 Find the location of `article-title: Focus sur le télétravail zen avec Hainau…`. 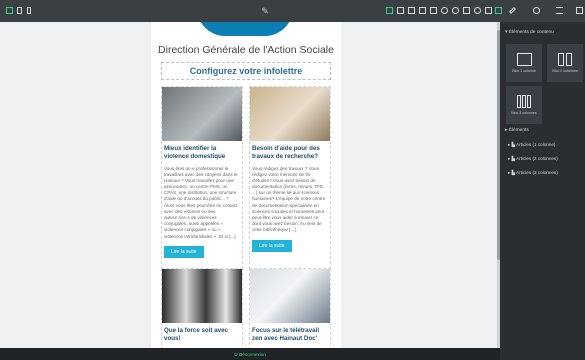

article-title: Focus sur le télétravail zen avec Hainau… is located at coordinates (286, 334).